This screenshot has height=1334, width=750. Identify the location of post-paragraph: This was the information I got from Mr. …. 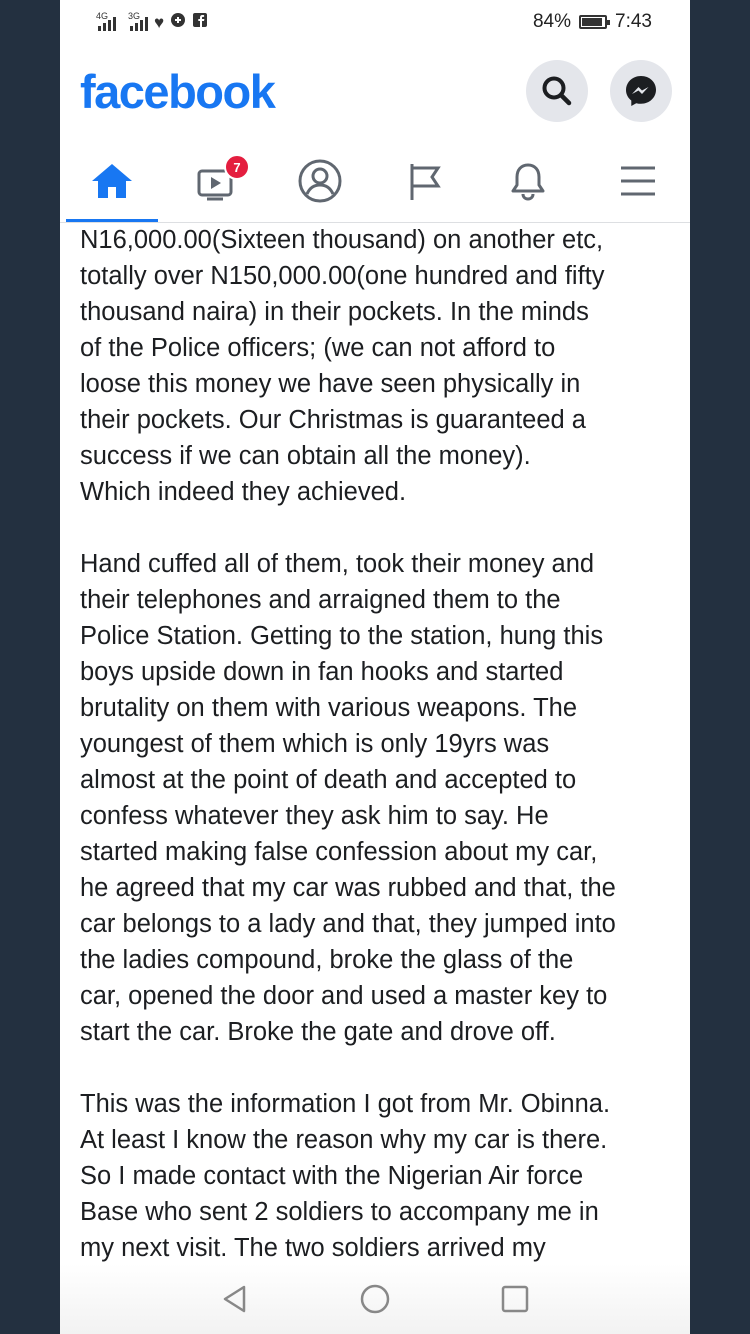
(345, 1176).